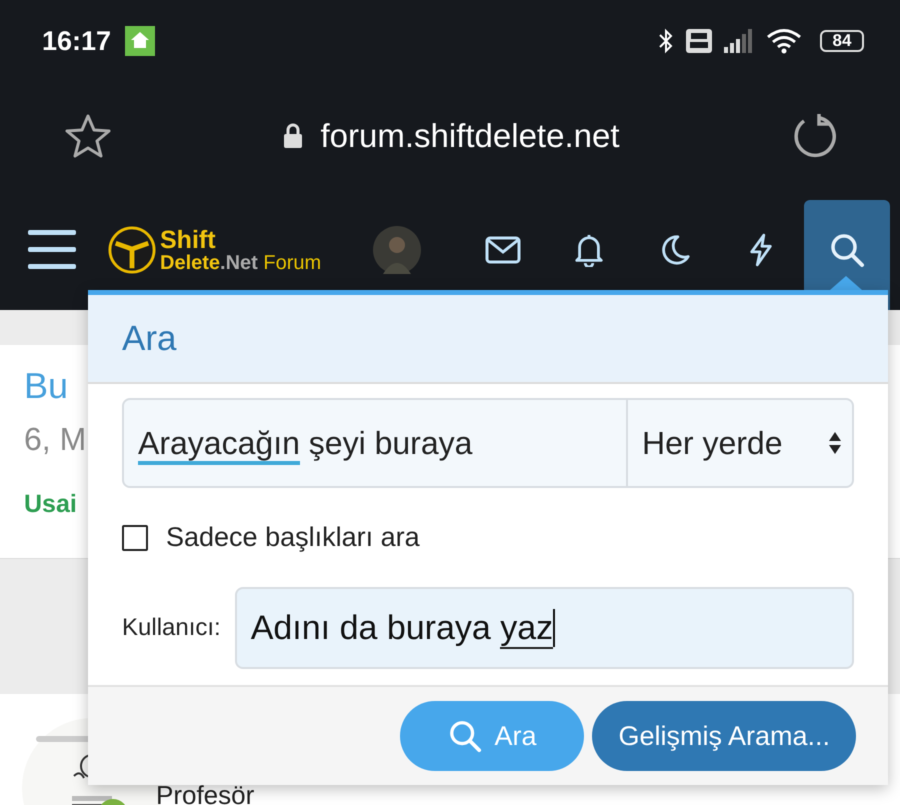 This screenshot has height=805, width=900. Describe the element at coordinates (52, 250) in the screenshot. I see `menu-icon` at that location.